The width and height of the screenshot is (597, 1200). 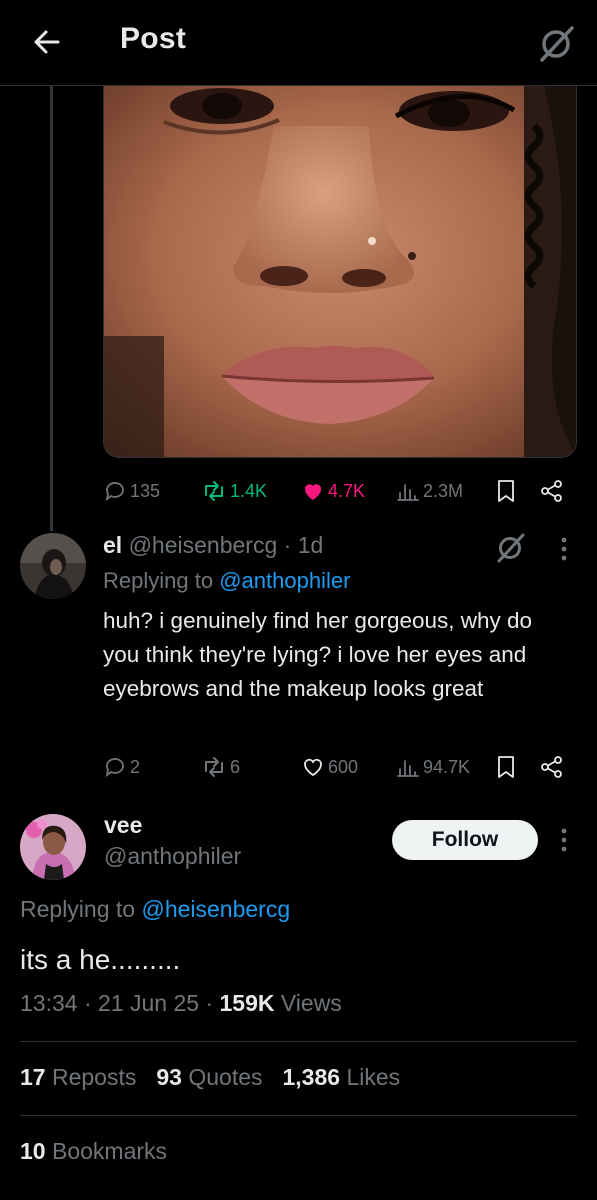 What do you see at coordinates (109, 1151) in the screenshot?
I see `bookmarks-label: Bookmarks` at bounding box center [109, 1151].